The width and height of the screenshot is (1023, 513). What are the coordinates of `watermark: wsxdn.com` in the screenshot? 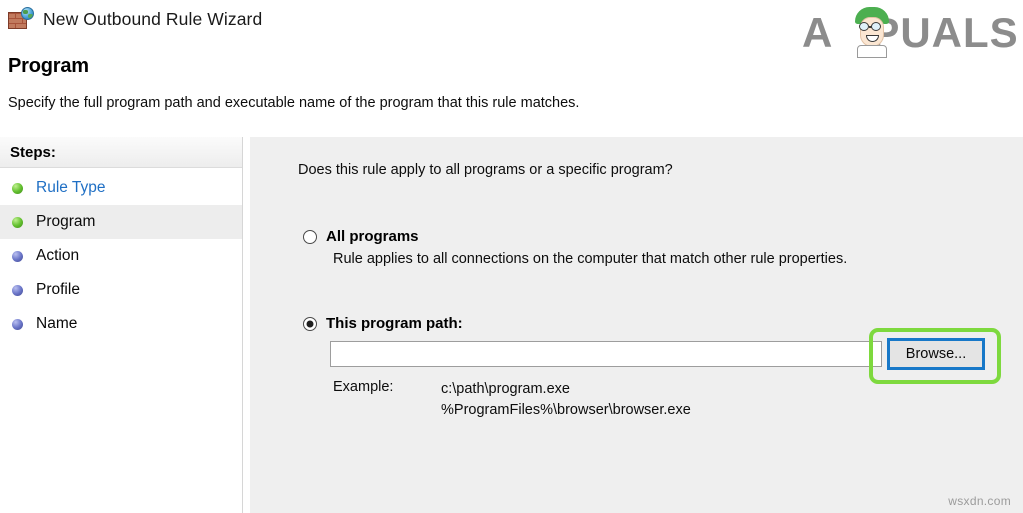 It's located at (979, 501).